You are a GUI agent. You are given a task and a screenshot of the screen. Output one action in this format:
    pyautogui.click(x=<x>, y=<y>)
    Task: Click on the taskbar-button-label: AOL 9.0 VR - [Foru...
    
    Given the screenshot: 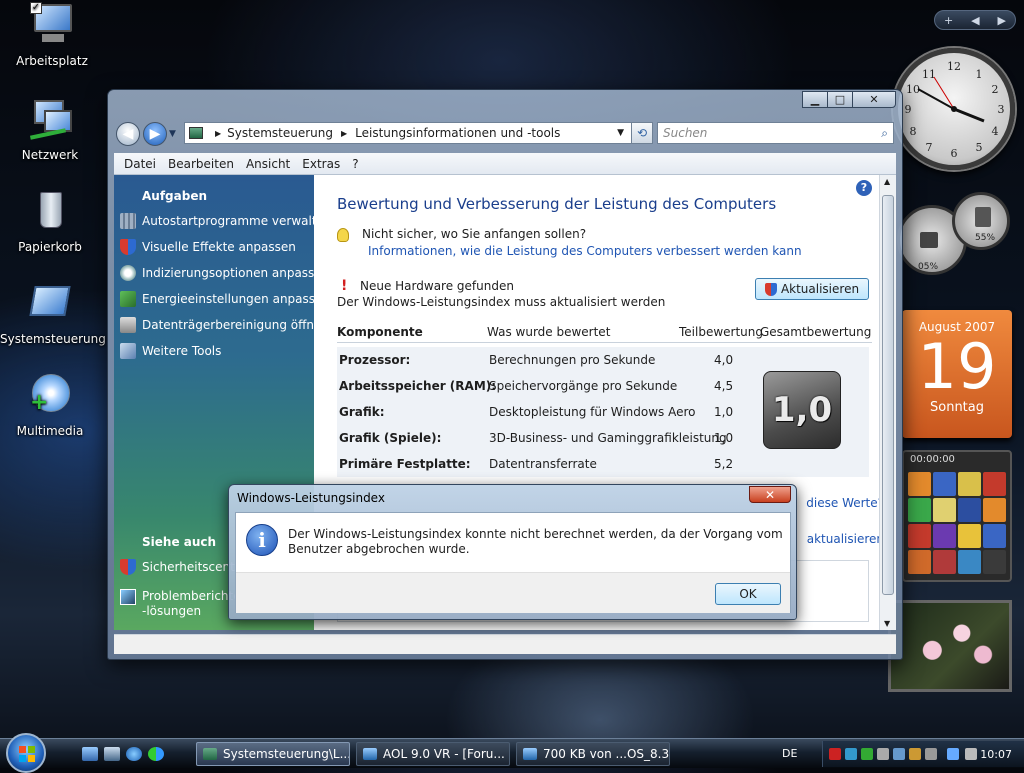 What is the action you would take?
    pyautogui.click(x=444, y=754)
    